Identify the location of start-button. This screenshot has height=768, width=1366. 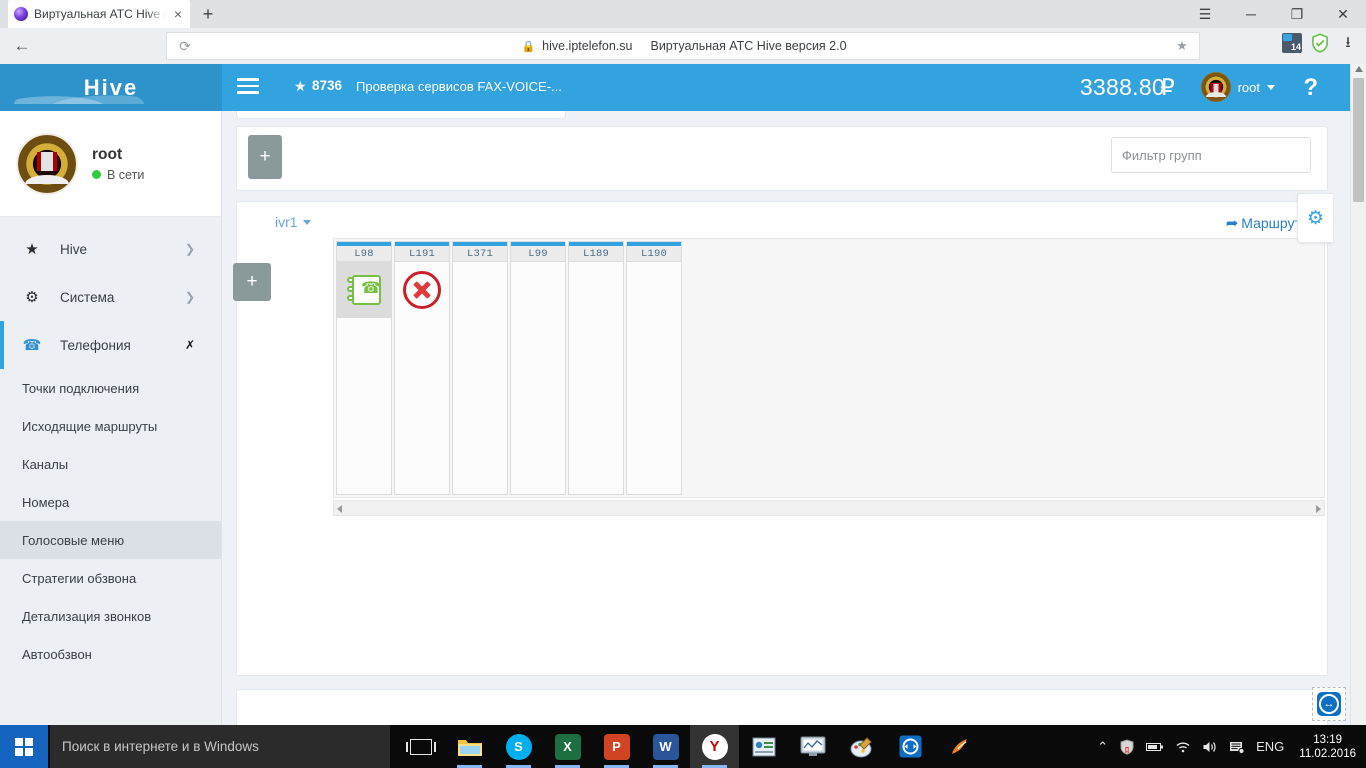
(24, 746).